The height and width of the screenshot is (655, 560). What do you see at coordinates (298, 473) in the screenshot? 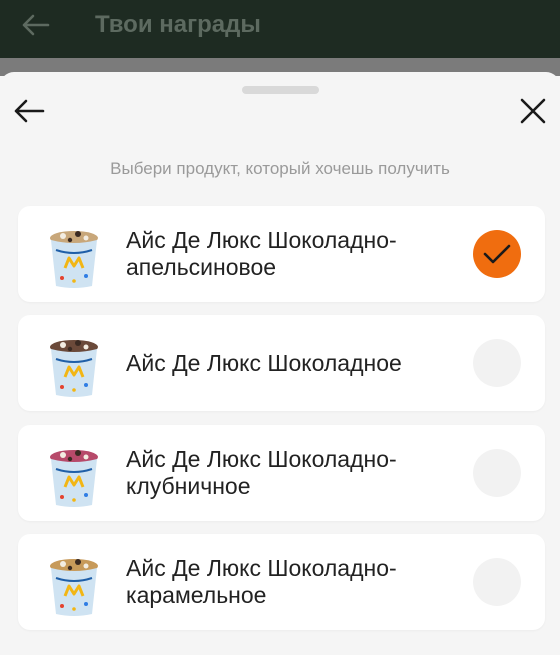
I see `product-name: Айс Де Люкс Шоколадно-клубничное` at bounding box center [298, 473].